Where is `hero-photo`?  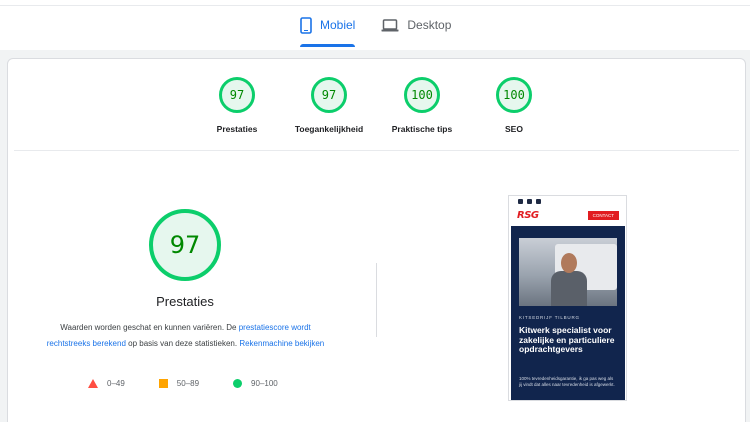 hero-photo is located at coordinates (568, 272).